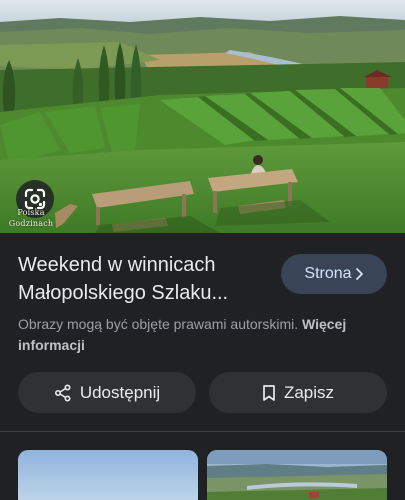 Image resolution: width=405 pixels, height=500 pixels. What do you see at coordinates (328, 273) in the screenshot?
I see `visit-button-label: Strona` at bounding box center [328, 273].